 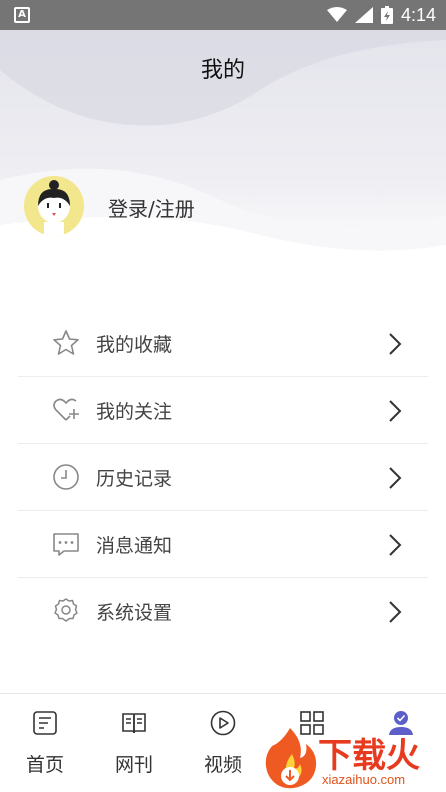 I want to click on watermark: 下载火 xiazaihuo.com, so click(x=354, y=758).